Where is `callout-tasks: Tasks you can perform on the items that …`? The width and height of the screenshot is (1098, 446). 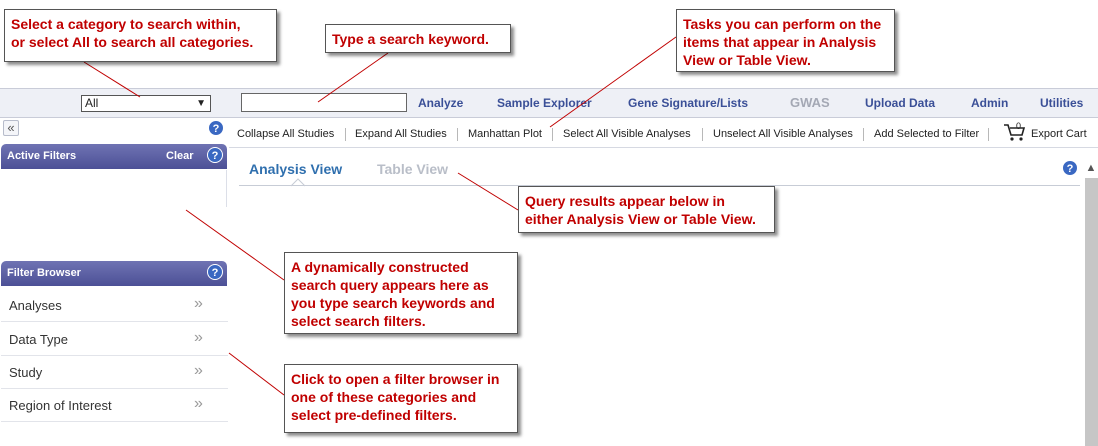 callout-tasks: Tasks you can perform on the items that … is located at coordinates (785, 40).